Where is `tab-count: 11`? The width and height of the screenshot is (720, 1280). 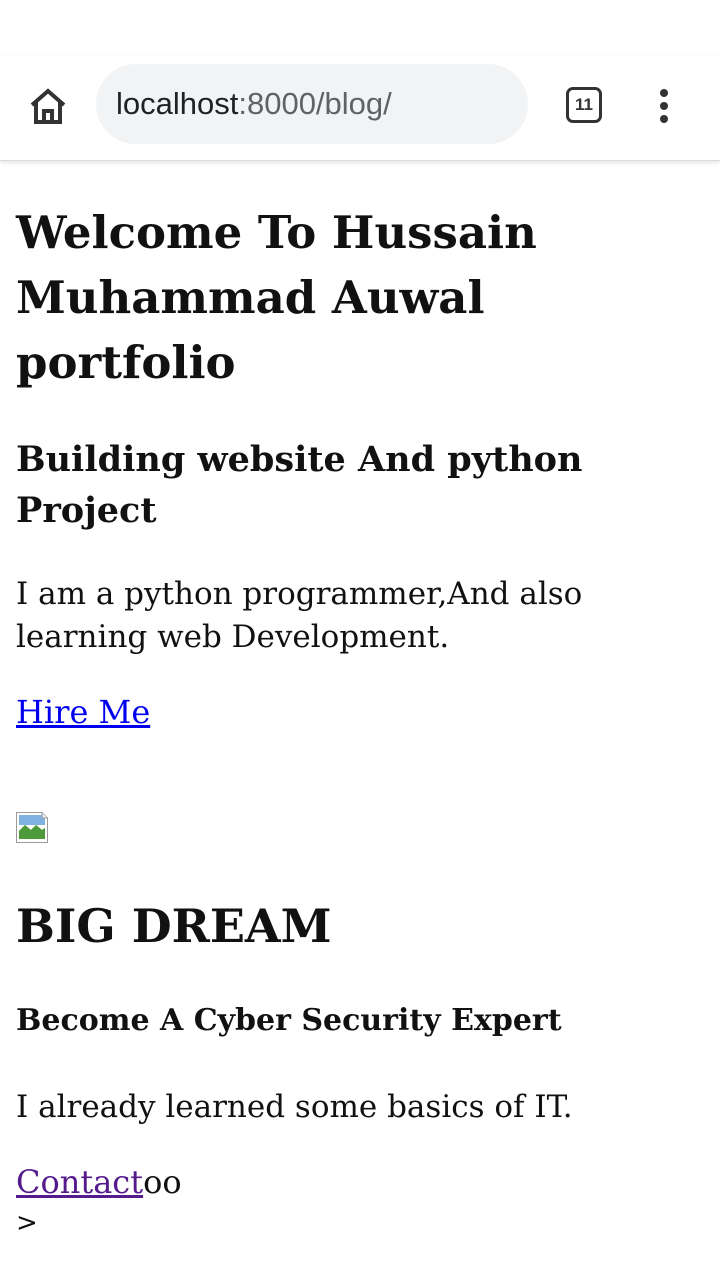 tab-count: 11 is located at coordinates (584, 104).